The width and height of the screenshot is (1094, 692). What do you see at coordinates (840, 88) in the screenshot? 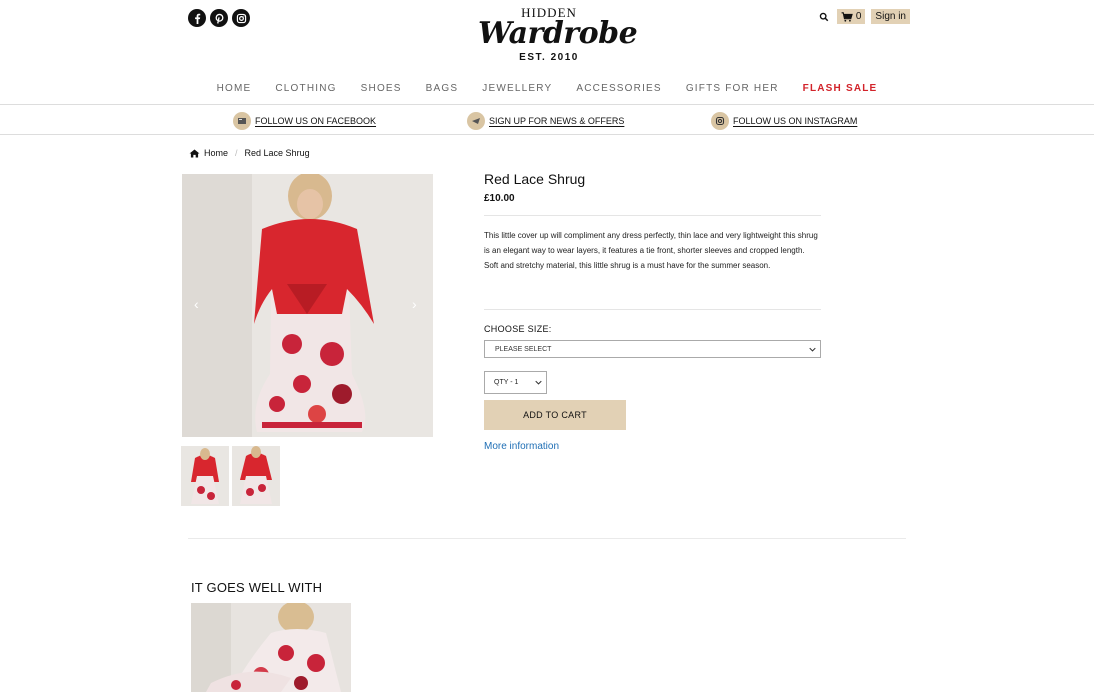
I see `nav-item-flash-sale: FLASH SALE` at bounding box center [840, 88].